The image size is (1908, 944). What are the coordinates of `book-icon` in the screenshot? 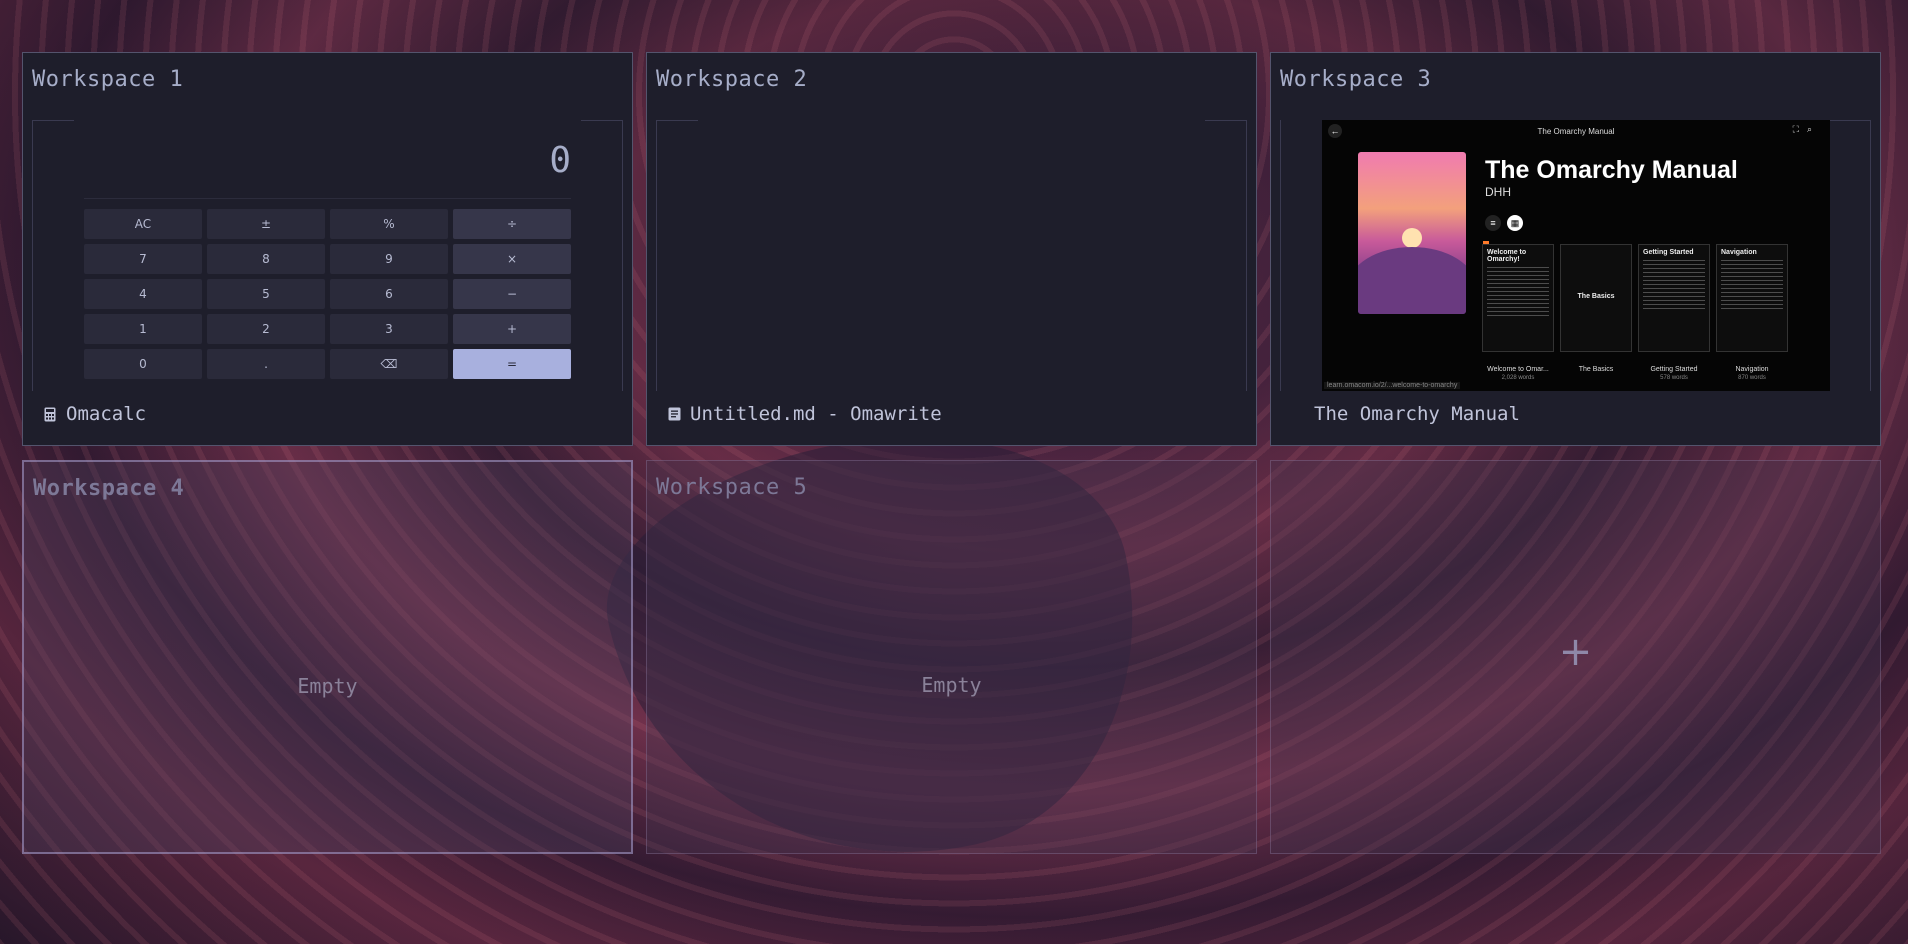 It's located at (1298, 414).